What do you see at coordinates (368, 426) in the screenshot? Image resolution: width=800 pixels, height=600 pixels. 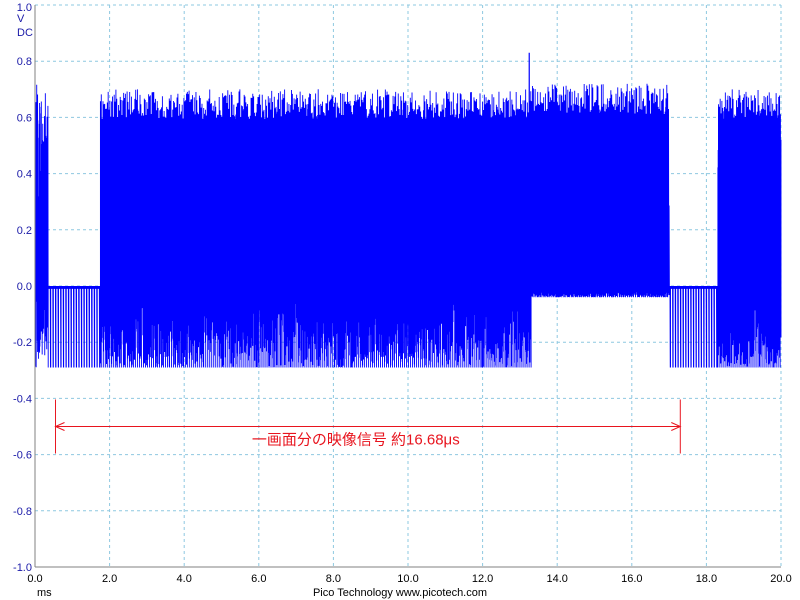 I see `annotation-group: 一画面分の映像信号 約16.68μs` at bounding box center [368, 426].